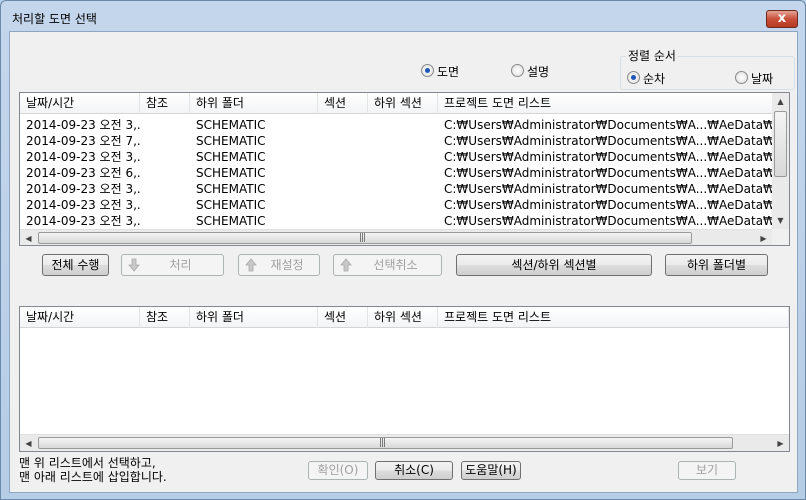 The width and height of the screenshot is (806, 500). I want to click on source-list-hscroll-thumb: |||, so click(365, 238).